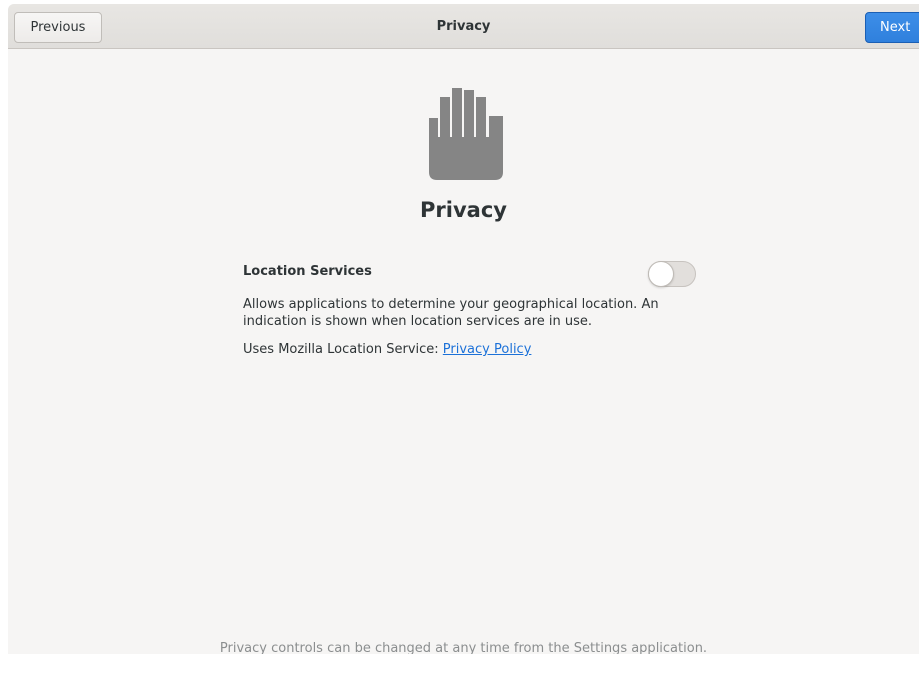  Describe the element at coordinates (466, 134) in the screenshot. I see `hand-icon` at that location.